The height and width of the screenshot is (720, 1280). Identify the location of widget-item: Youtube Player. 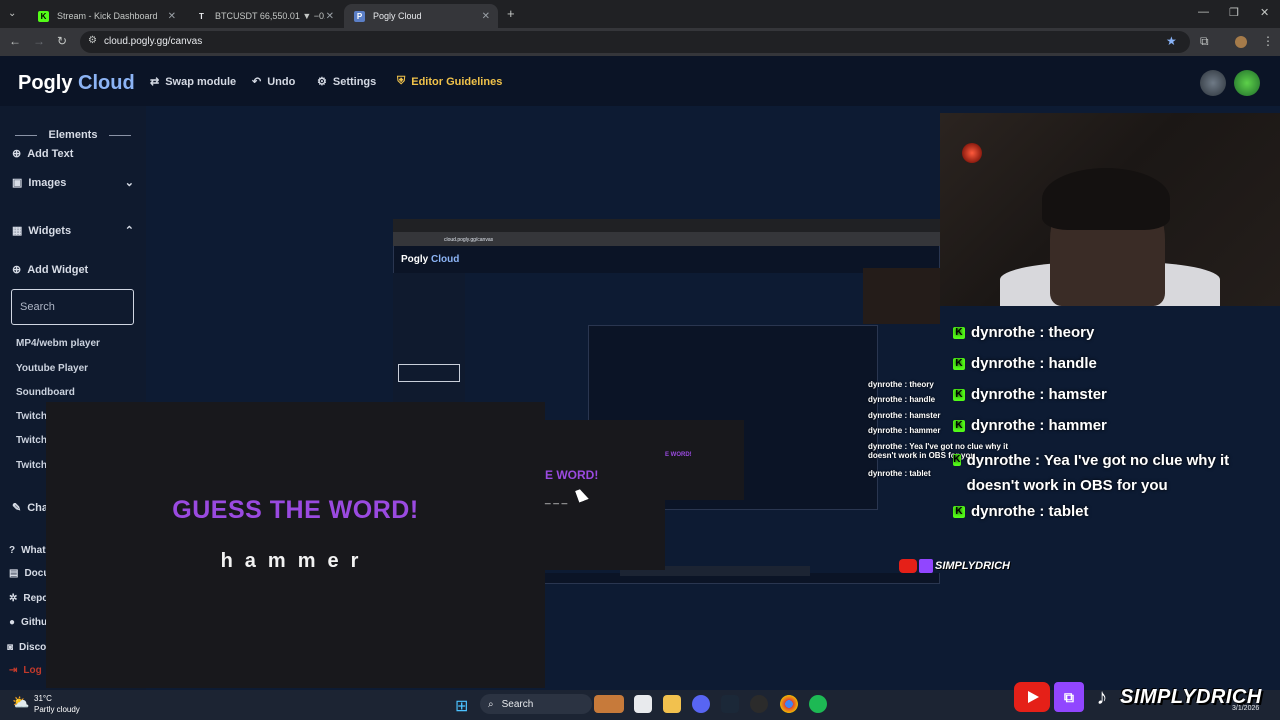
(52, 368).